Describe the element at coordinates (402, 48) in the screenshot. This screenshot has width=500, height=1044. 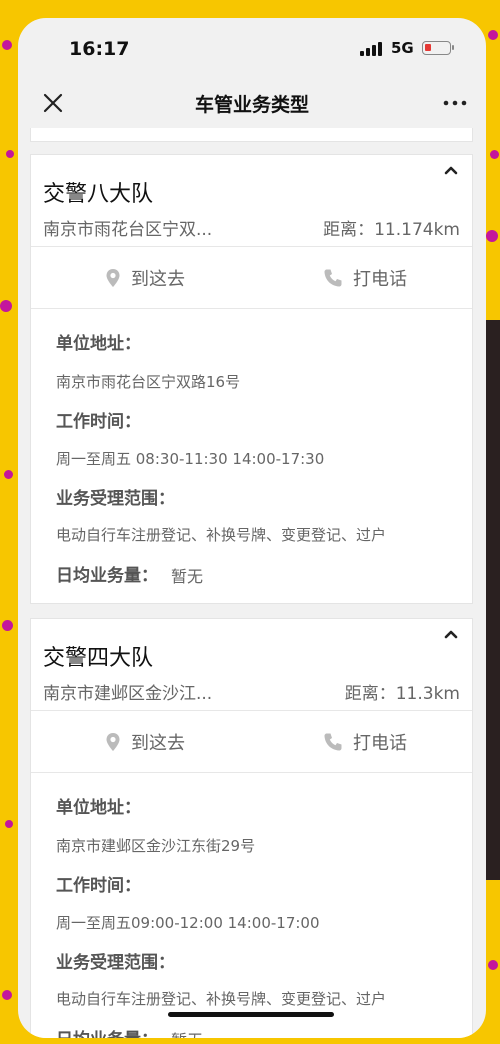
I see `network-type: 5G` at that location.